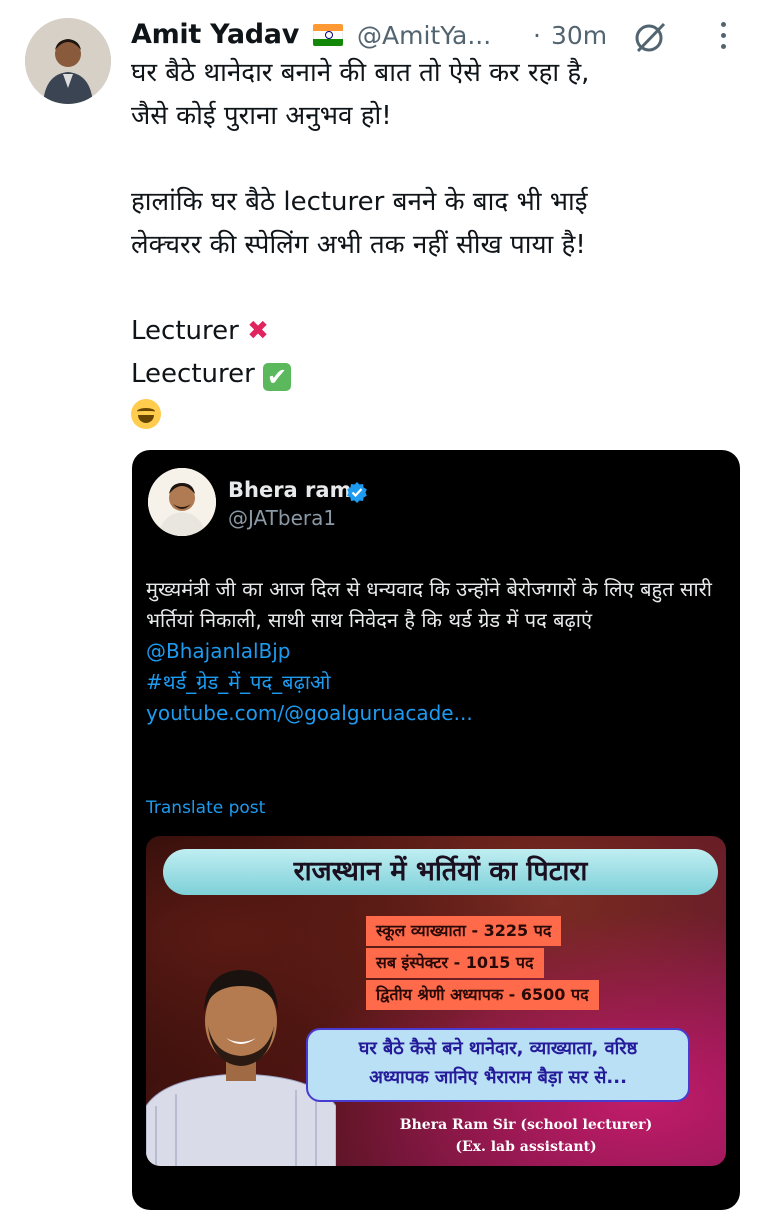 The image size is (765, 1210). I want to click on author-avatar, so click(68, 61).